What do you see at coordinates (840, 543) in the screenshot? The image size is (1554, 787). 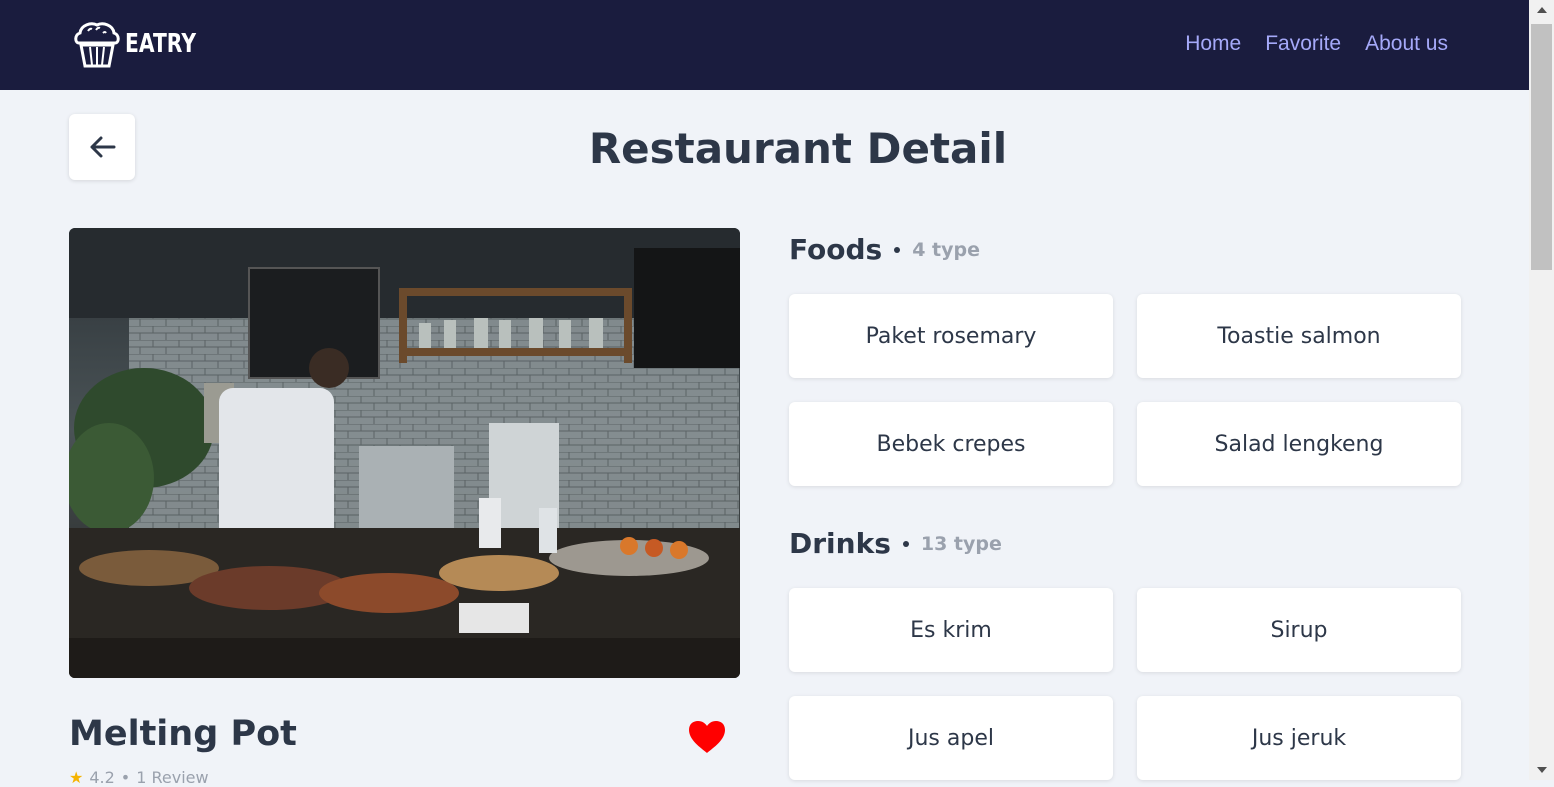 I see `drinks-title: Drinks` at bounding box center [840, 543].